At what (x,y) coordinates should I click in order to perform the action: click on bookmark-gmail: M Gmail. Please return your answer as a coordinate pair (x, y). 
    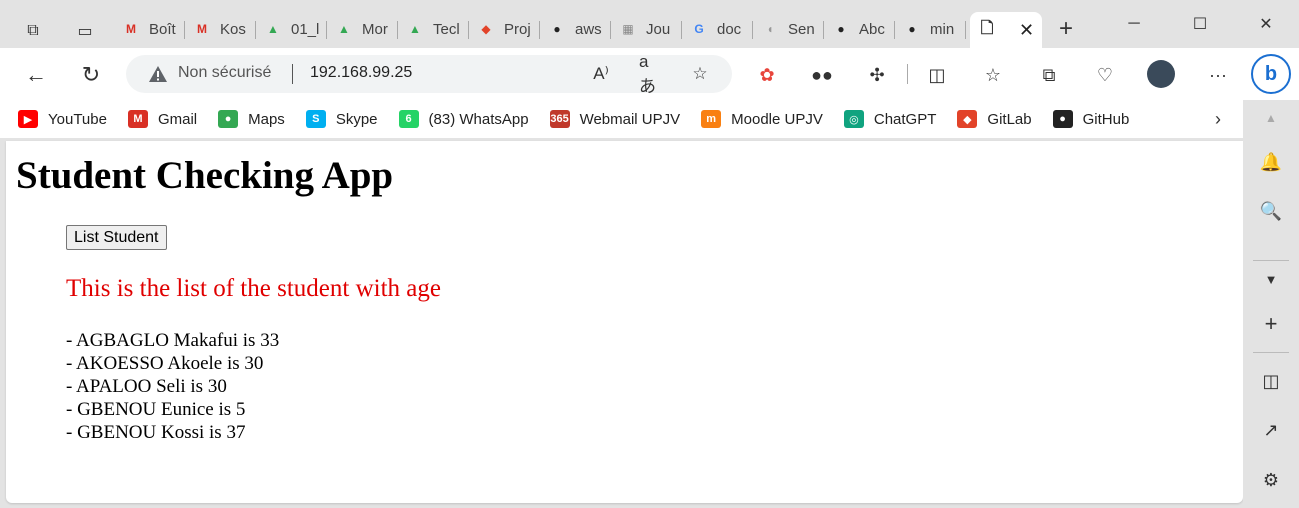
    Looking at the image, I should click on (162, 119).